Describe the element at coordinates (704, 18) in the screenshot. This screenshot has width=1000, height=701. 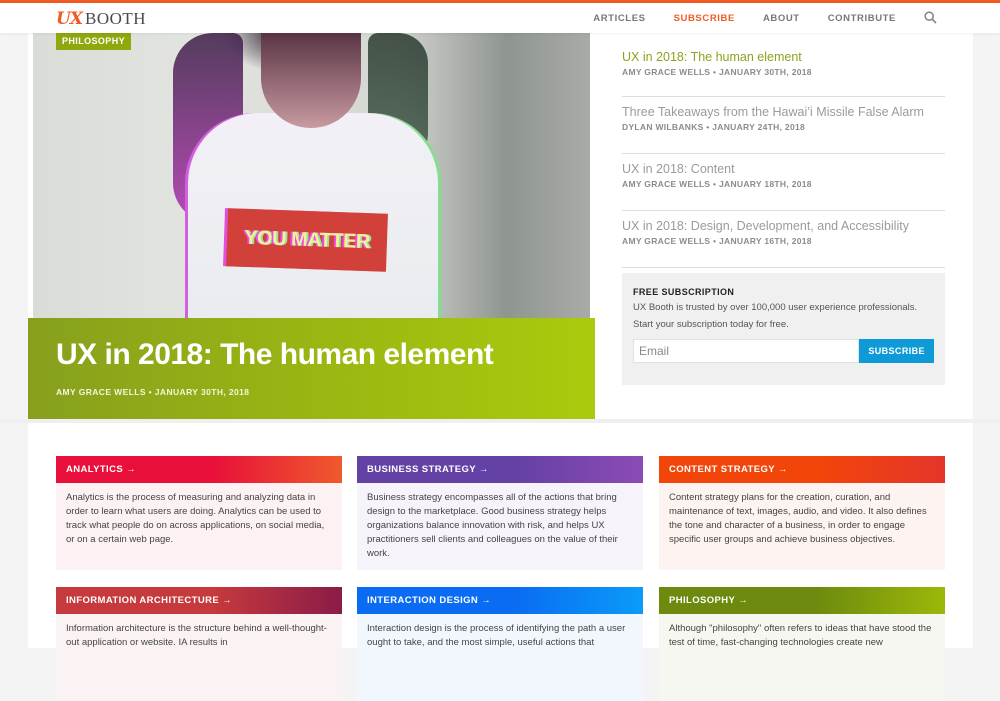
I see `nav-subscribe: SUBSCRIBE` at that location.